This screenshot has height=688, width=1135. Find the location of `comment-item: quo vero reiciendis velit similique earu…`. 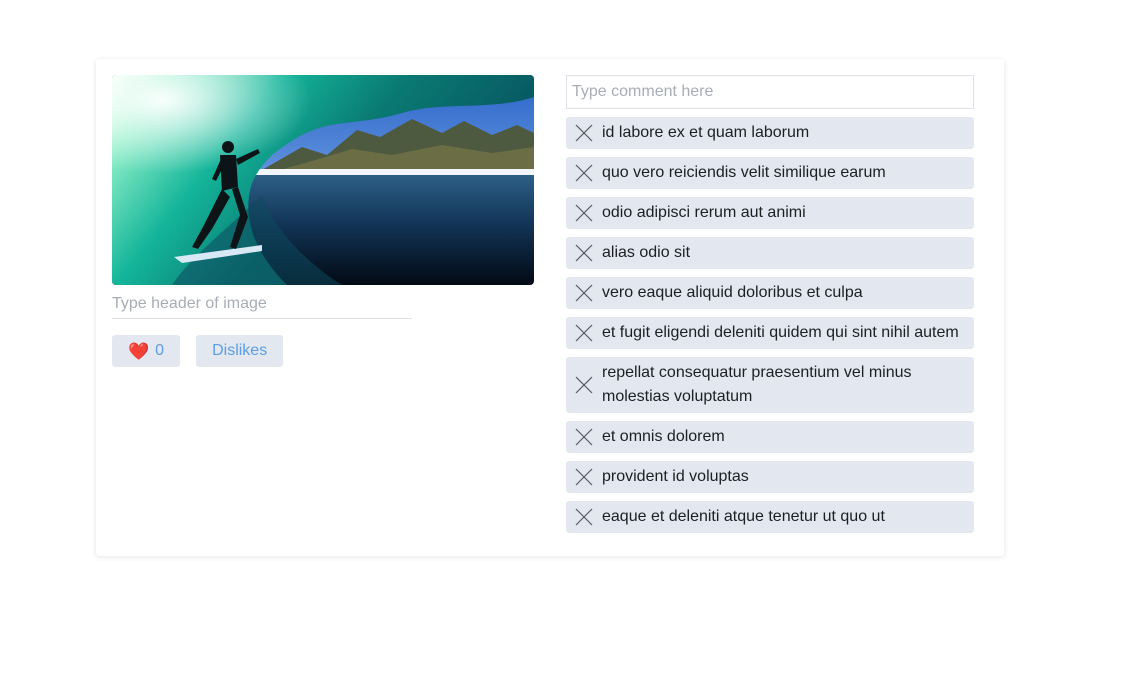

comment-item: quo vero reiciendis velit similique earu… is located at coordinates (770, 173).